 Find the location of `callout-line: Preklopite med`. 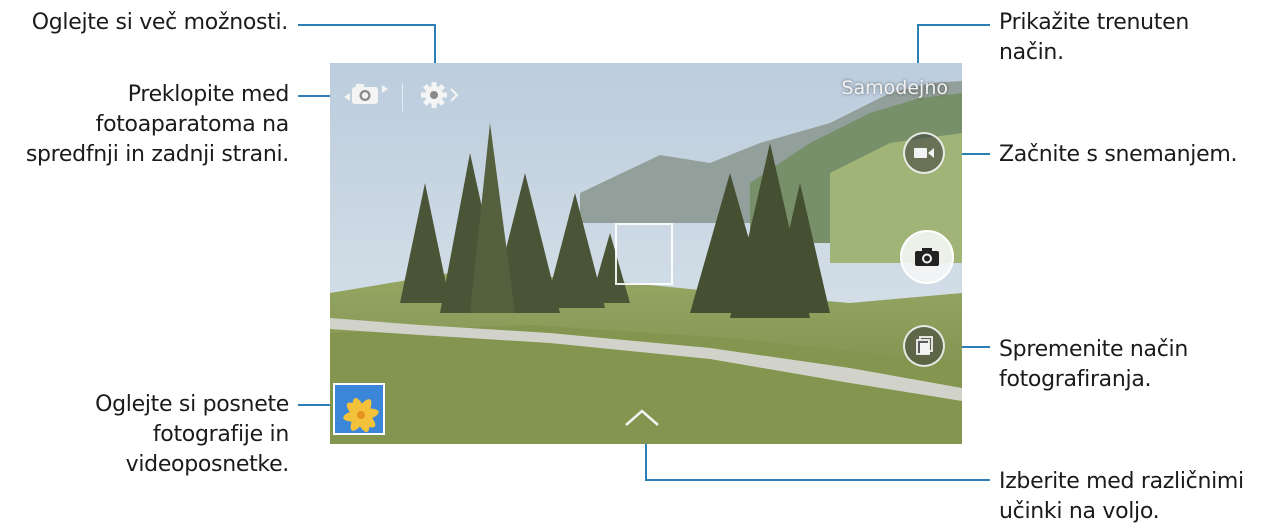

callout-line: Preklopite med is located at coordinates (208, 94).